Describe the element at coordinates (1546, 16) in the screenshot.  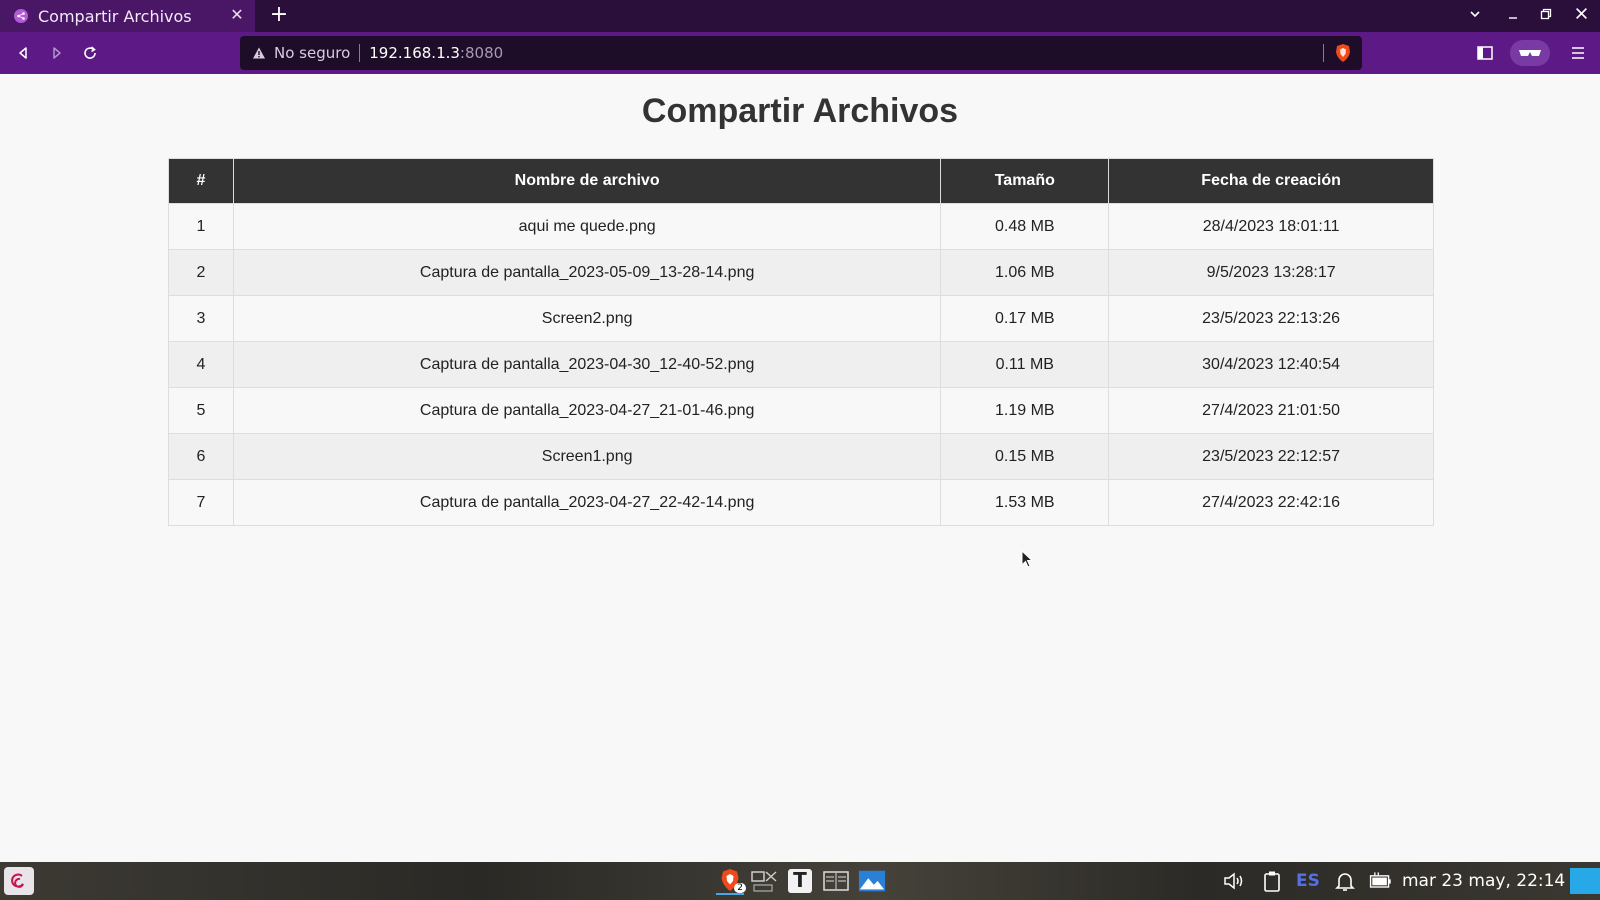
I see `restore-icon` at that location.